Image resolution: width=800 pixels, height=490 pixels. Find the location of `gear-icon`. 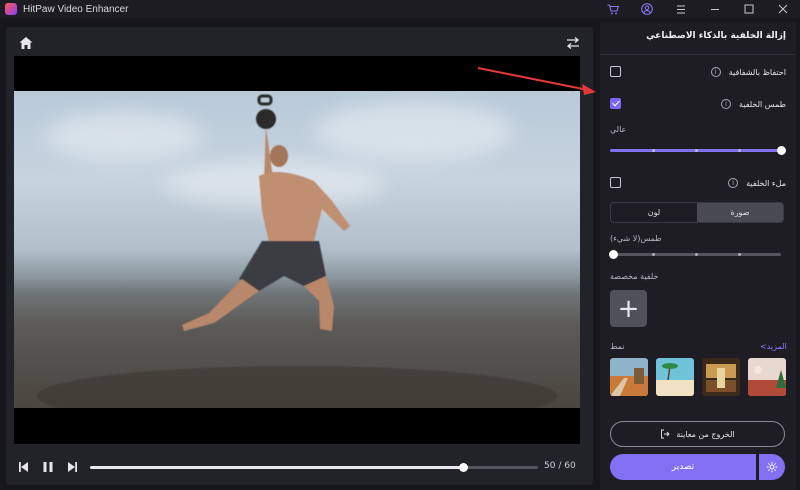

gear-icon is located at coordinates (772, 467).